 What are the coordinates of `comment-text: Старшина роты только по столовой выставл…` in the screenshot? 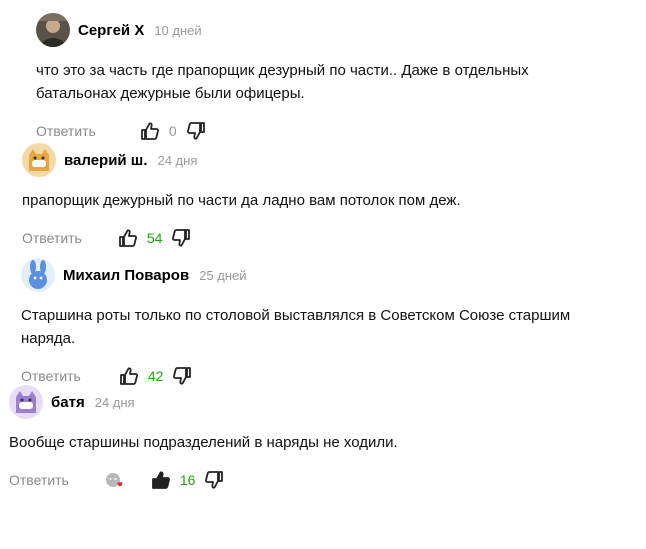 It's located at (296, 327).